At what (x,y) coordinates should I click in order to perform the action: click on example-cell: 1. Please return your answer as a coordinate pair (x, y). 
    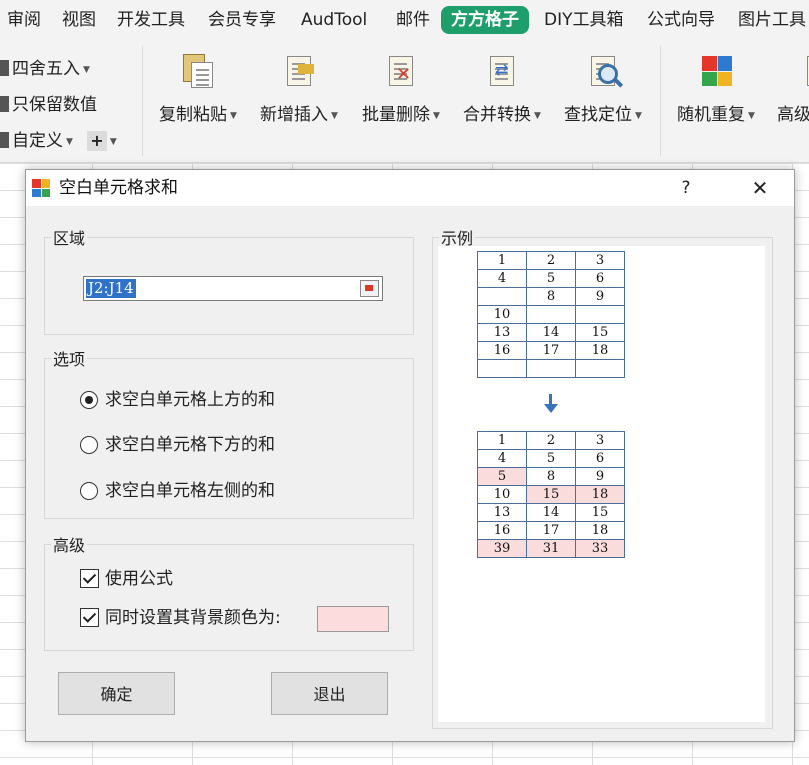
    Looking at the image, I should click on (502, 440).